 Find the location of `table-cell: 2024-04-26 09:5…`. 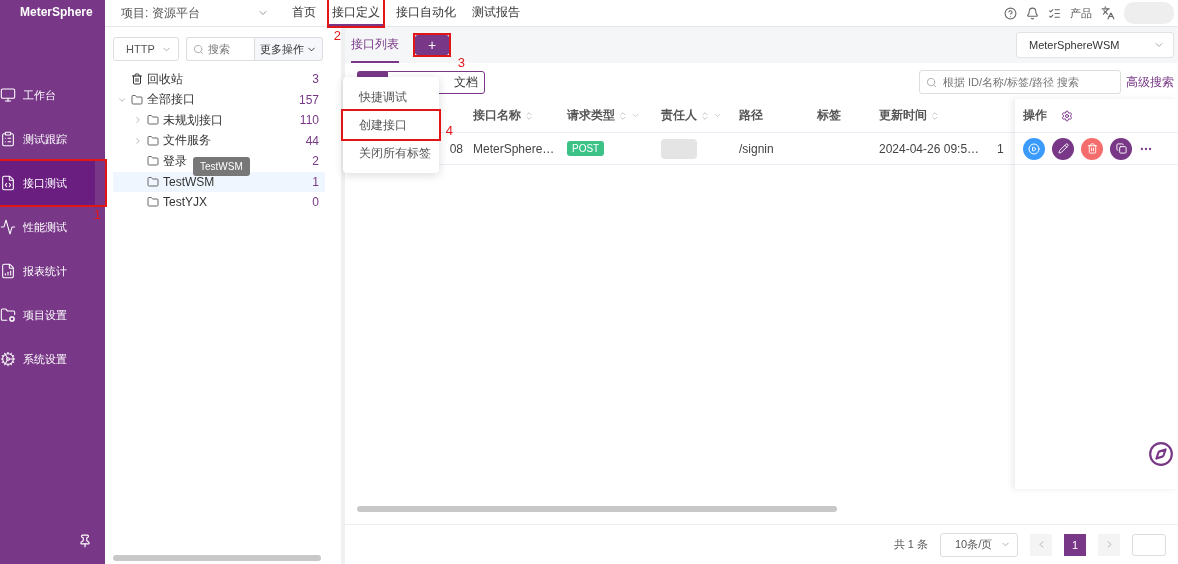

table-cell: 2024-04-26 09:5… is located at coordinates (929, 148).